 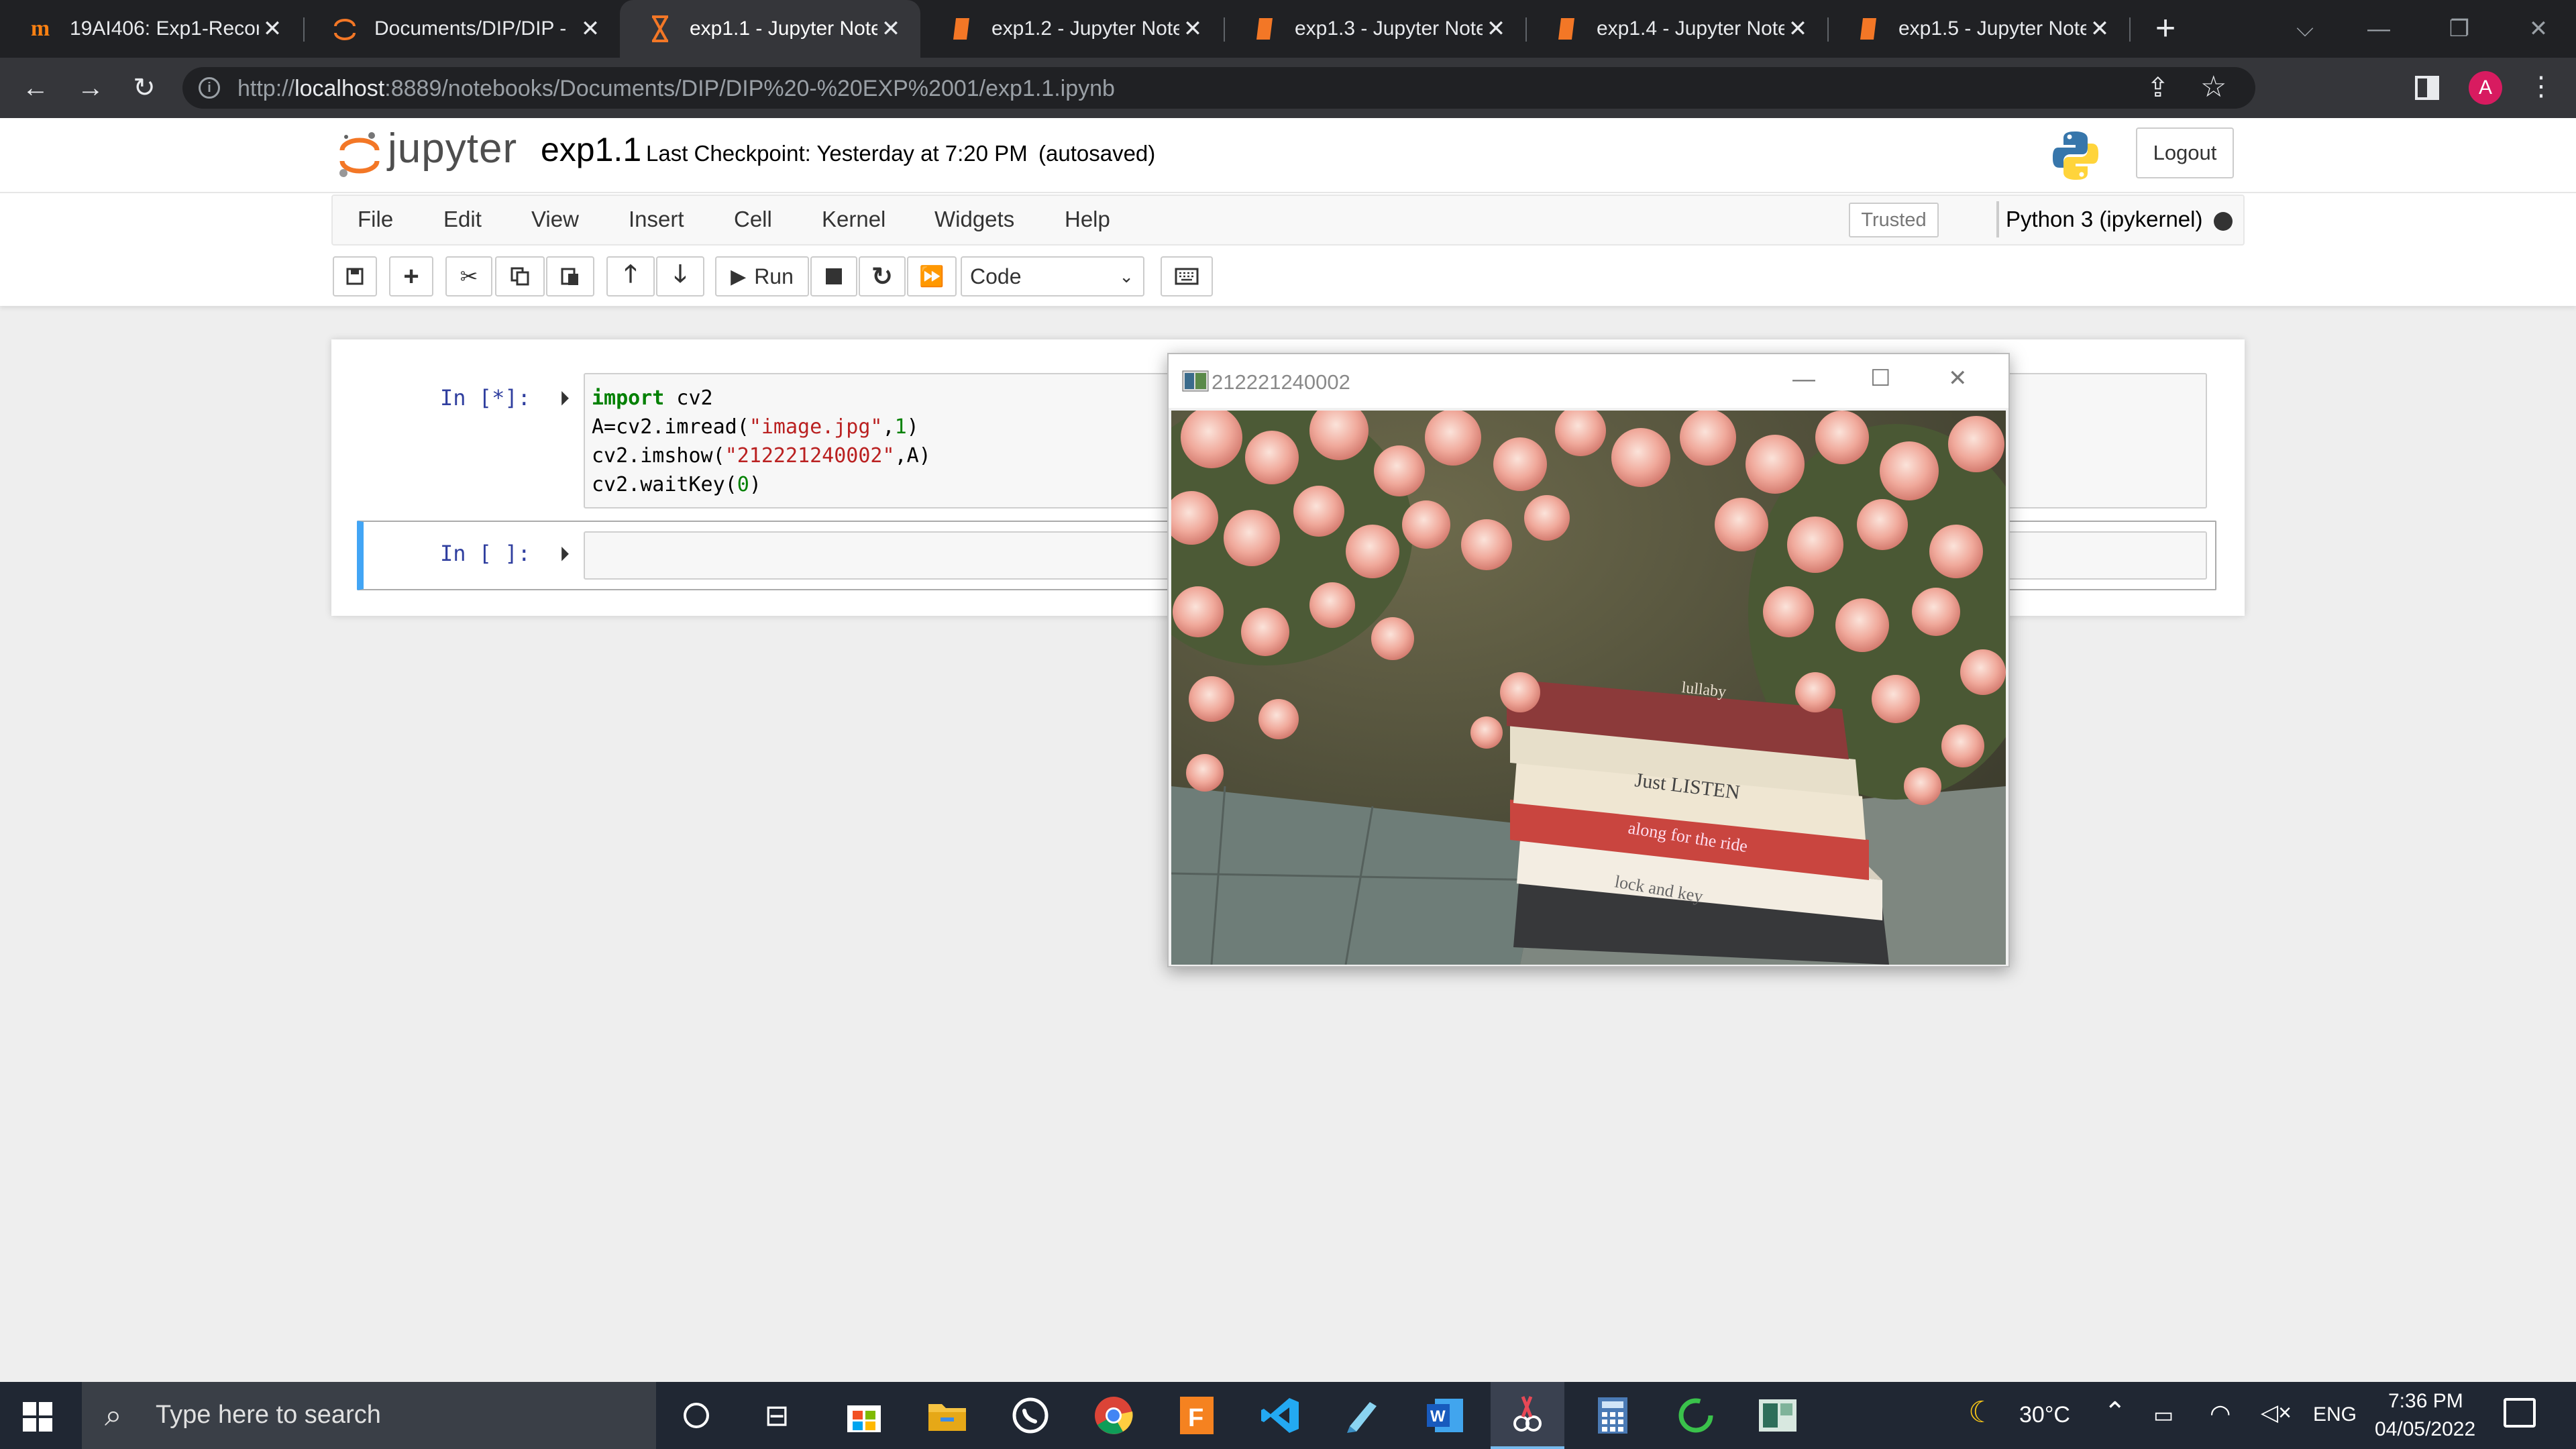 I want to click on jupyter-logo-icon, so click(x=359, y=154).